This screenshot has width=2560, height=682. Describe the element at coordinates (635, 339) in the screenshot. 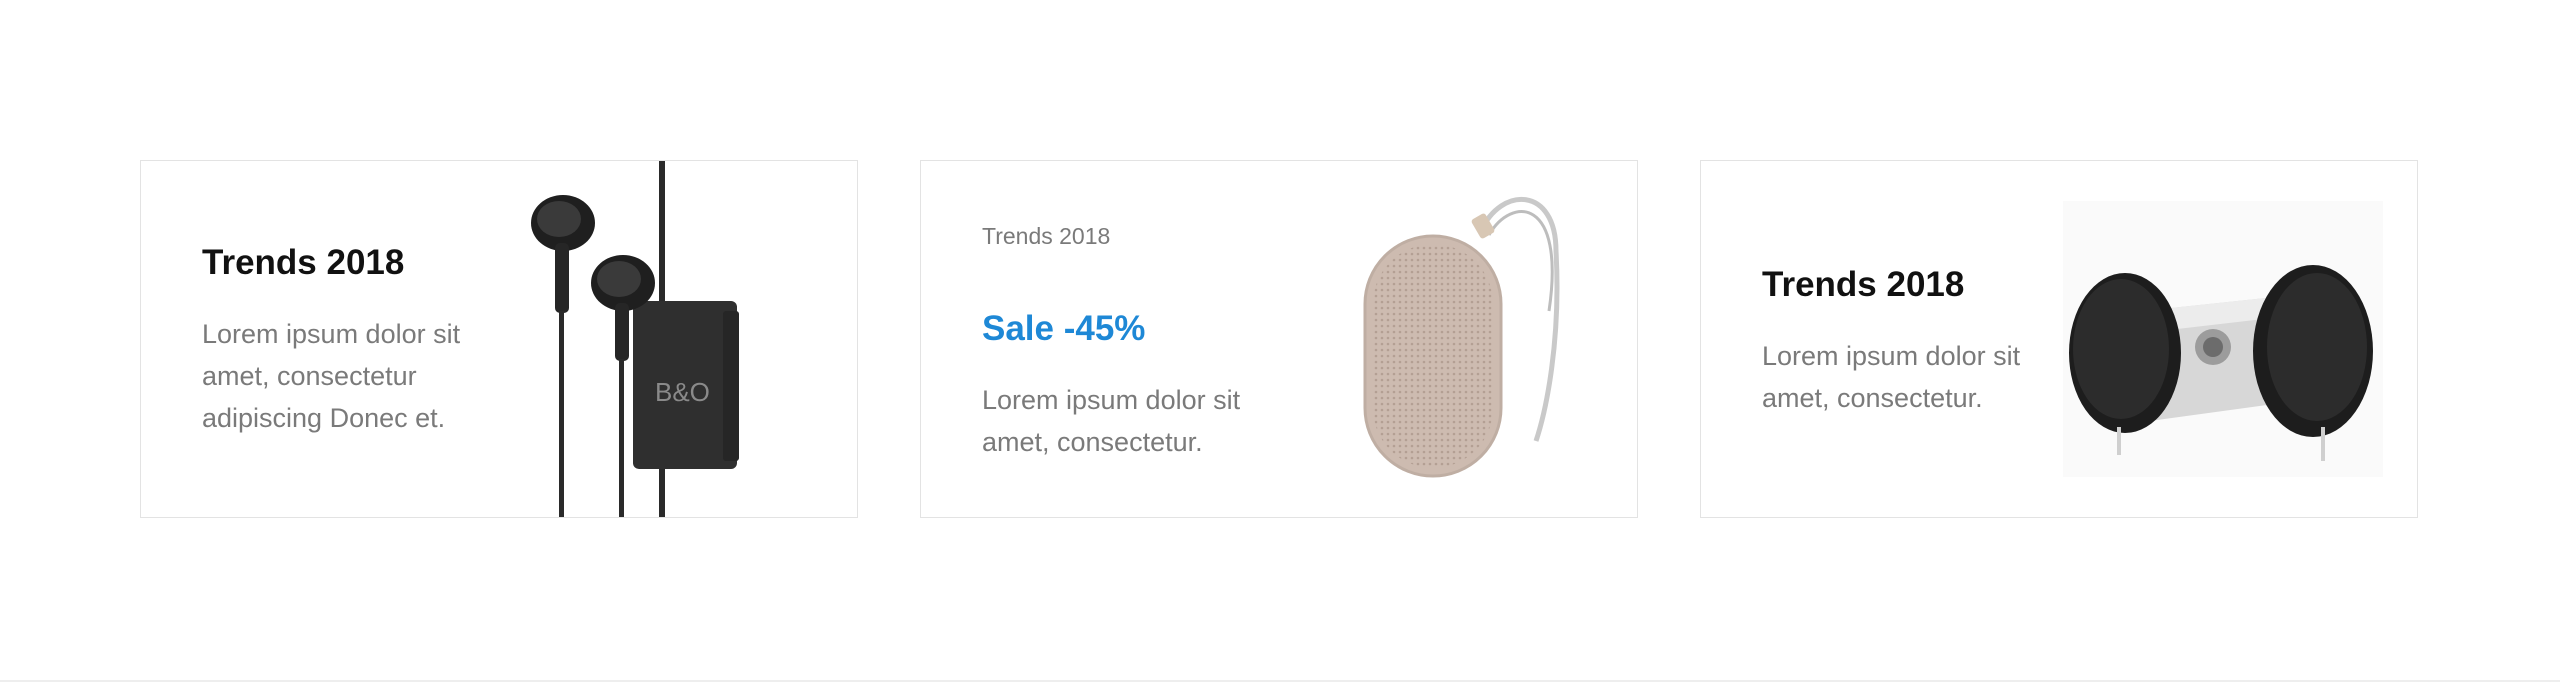

I see `earphones-image: B&O` at that location.